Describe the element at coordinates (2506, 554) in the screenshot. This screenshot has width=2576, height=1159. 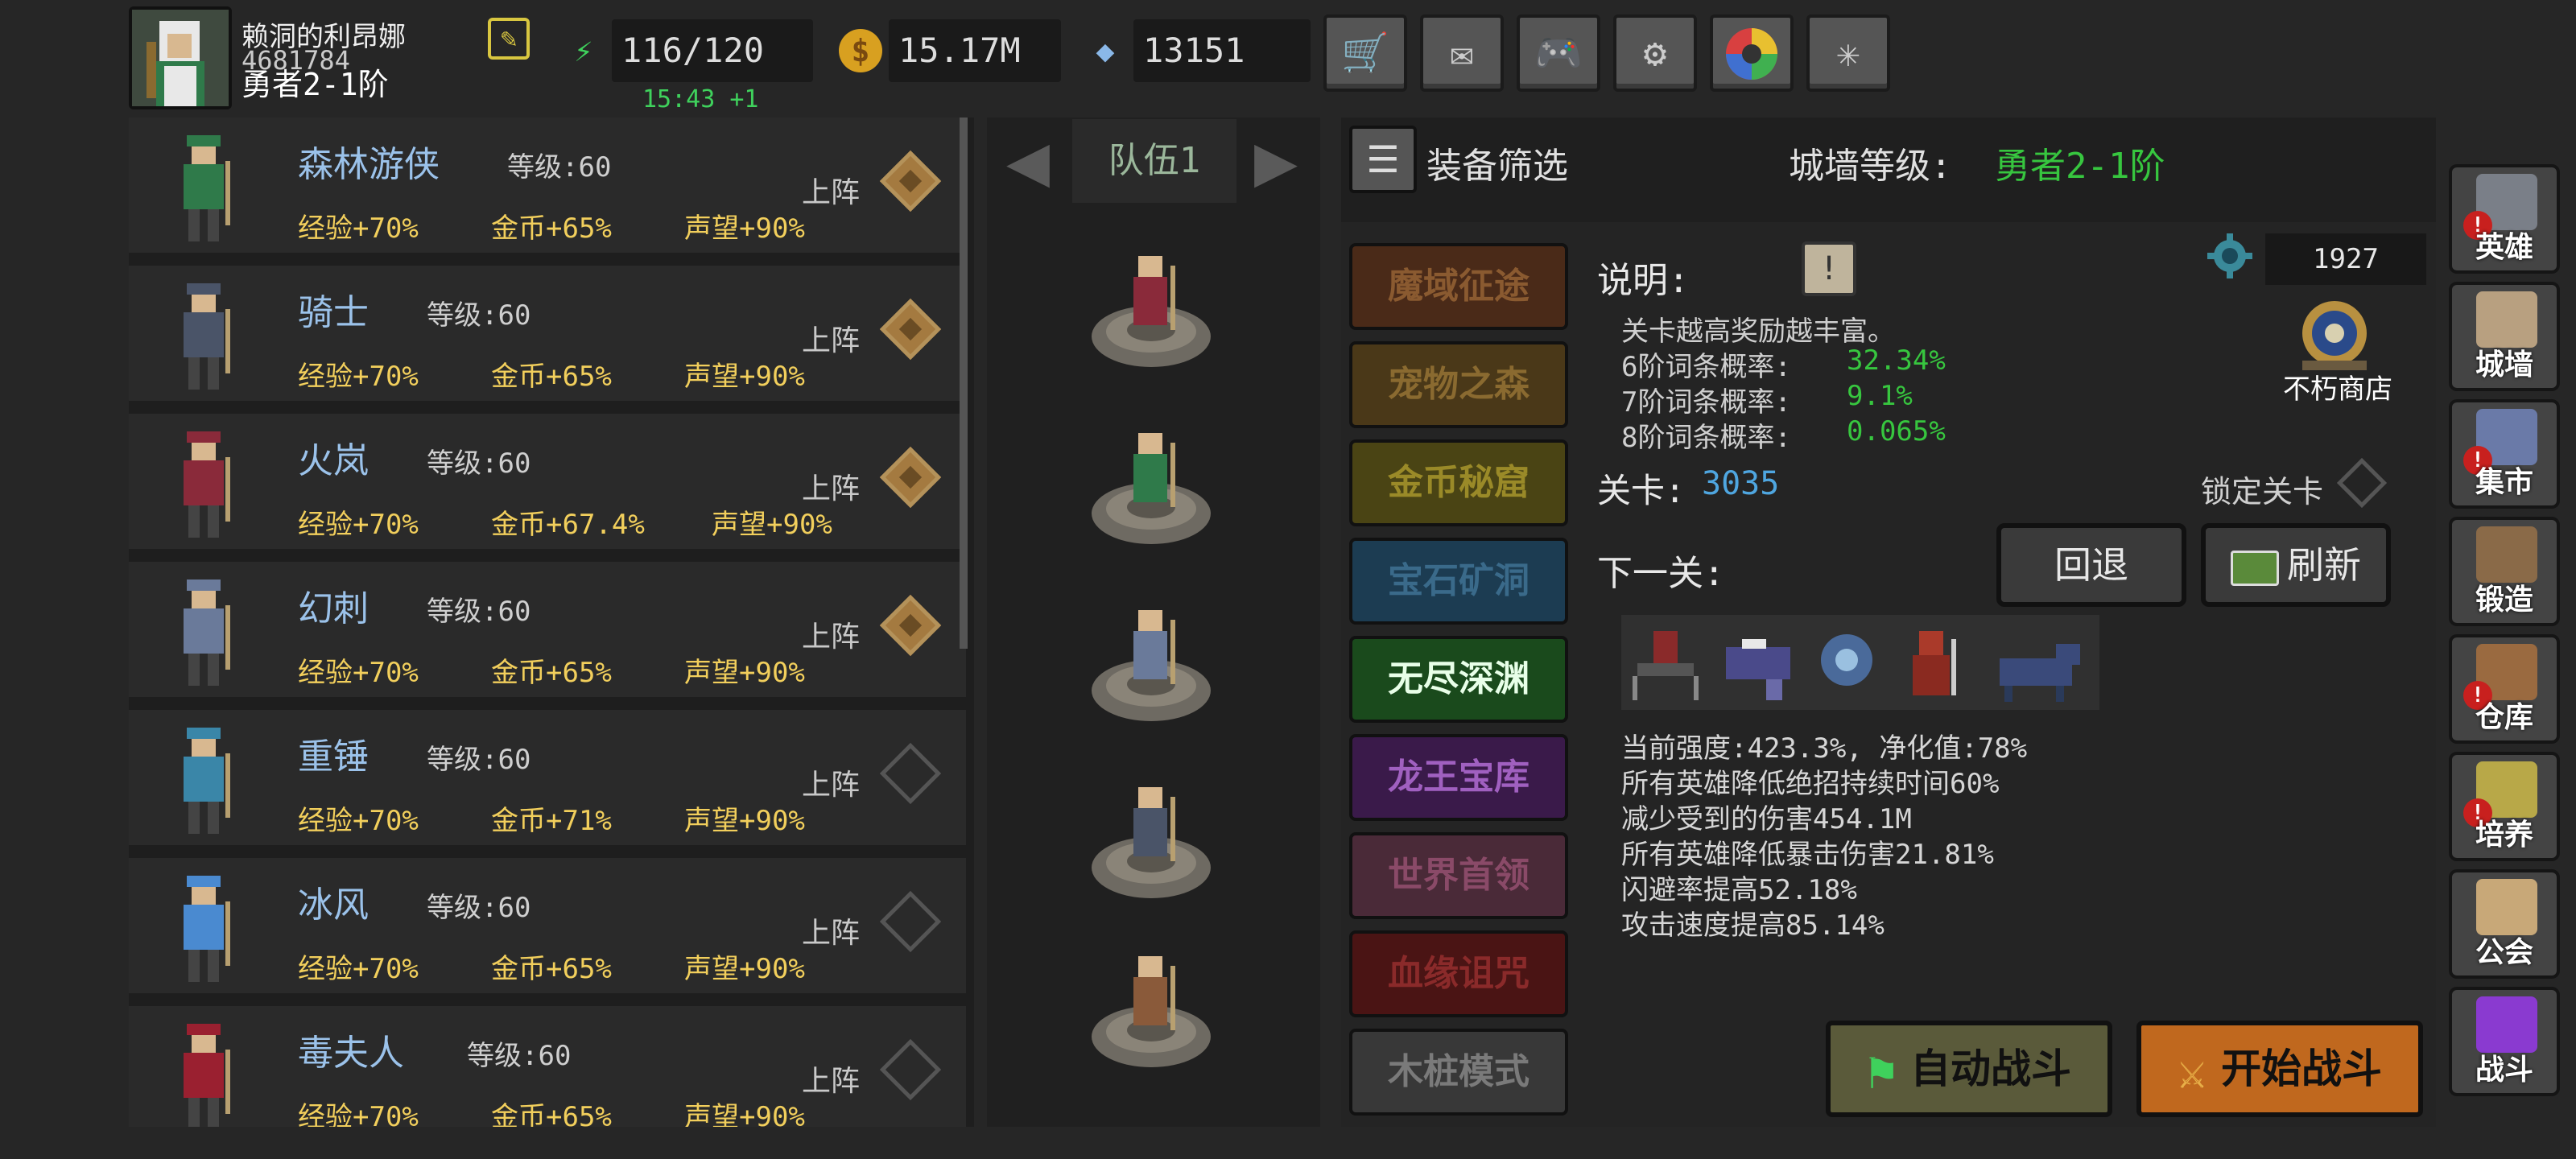
I see `anvil-icon` at that location.